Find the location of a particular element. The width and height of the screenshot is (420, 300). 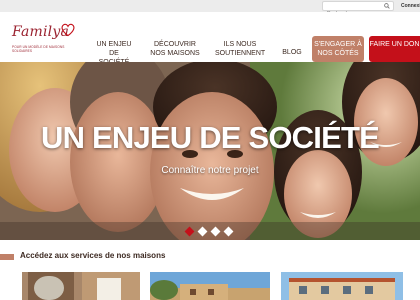

search-box is located at coordinates (358, 9).